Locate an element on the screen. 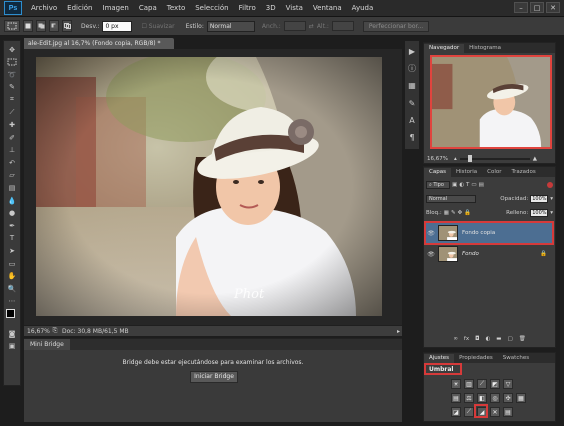  brush-presets-icon: ▦ is located at coordinates (412, 85).